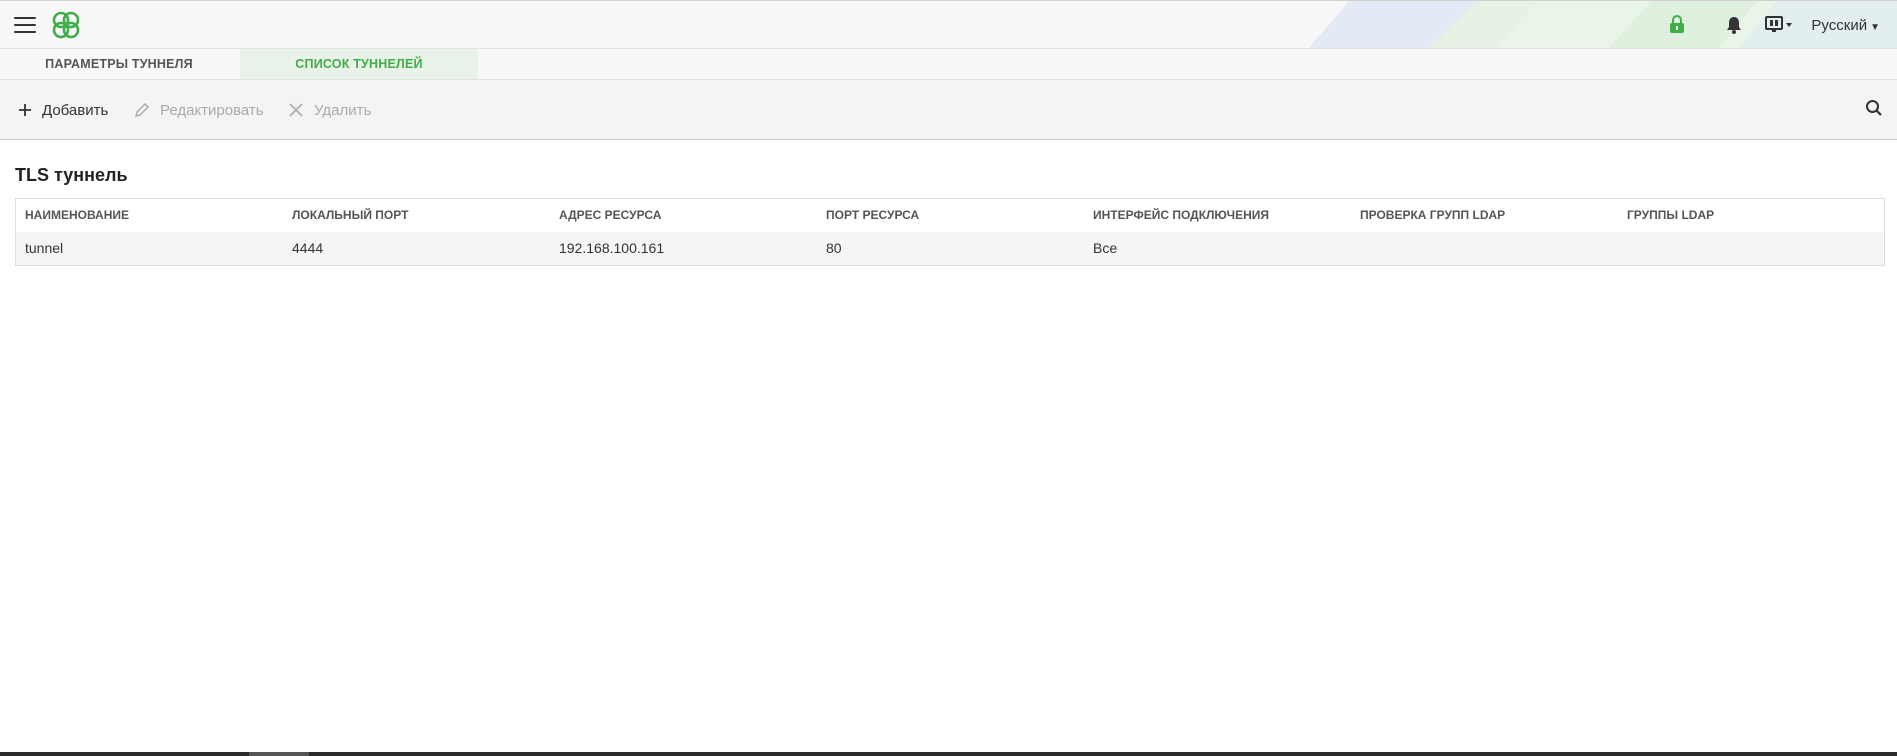 This screenshot has width=1897, height=756. Describe the element at coordinates (1428, 215) in the screenshot. I see `column-header-ldap-check: ПРОВЕРКА ГРУПП LDAP` at that location.